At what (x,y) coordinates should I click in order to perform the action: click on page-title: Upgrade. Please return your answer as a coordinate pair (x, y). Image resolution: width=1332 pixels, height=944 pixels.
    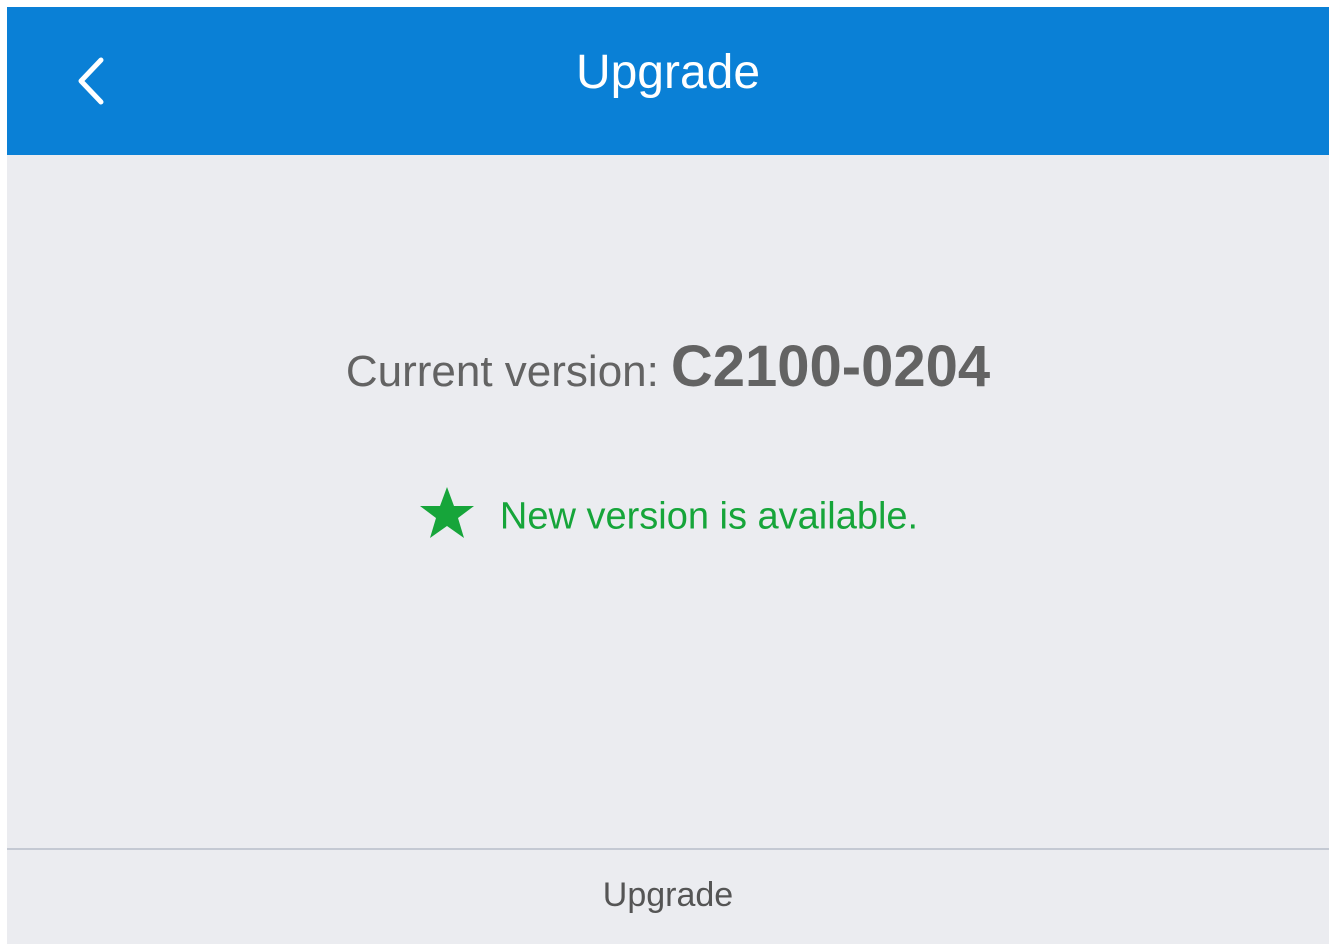
    Looking at the image, I should click on (668, 72).